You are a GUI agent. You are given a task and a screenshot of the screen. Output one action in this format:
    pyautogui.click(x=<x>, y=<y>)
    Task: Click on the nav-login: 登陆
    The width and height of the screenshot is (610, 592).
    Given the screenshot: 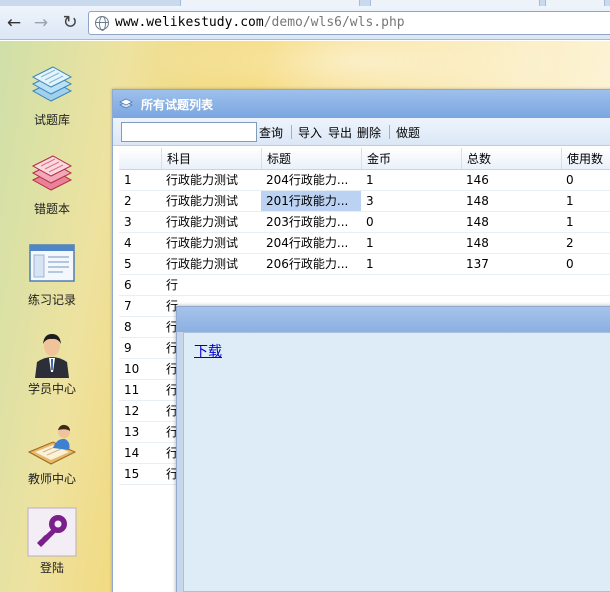 What is the action you would take?
    pyautogui.click(x=52, y=541)
    